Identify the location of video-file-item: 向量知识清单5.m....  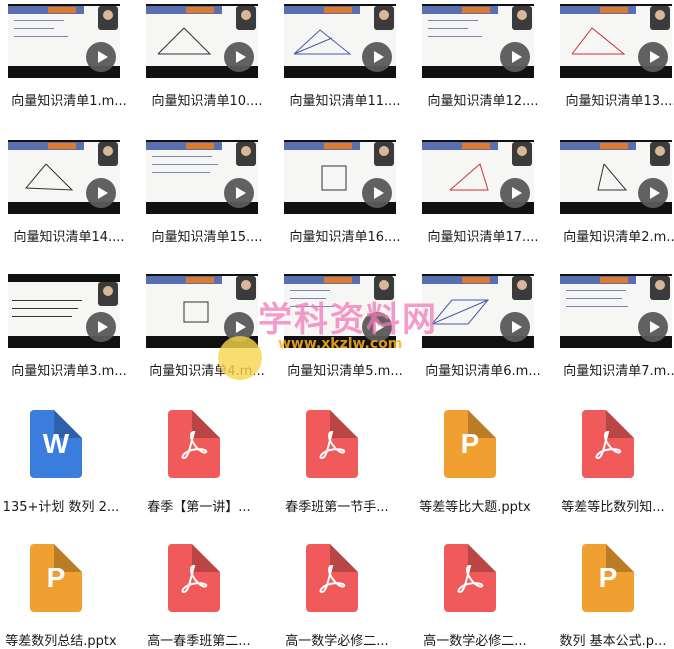
(345, 325).